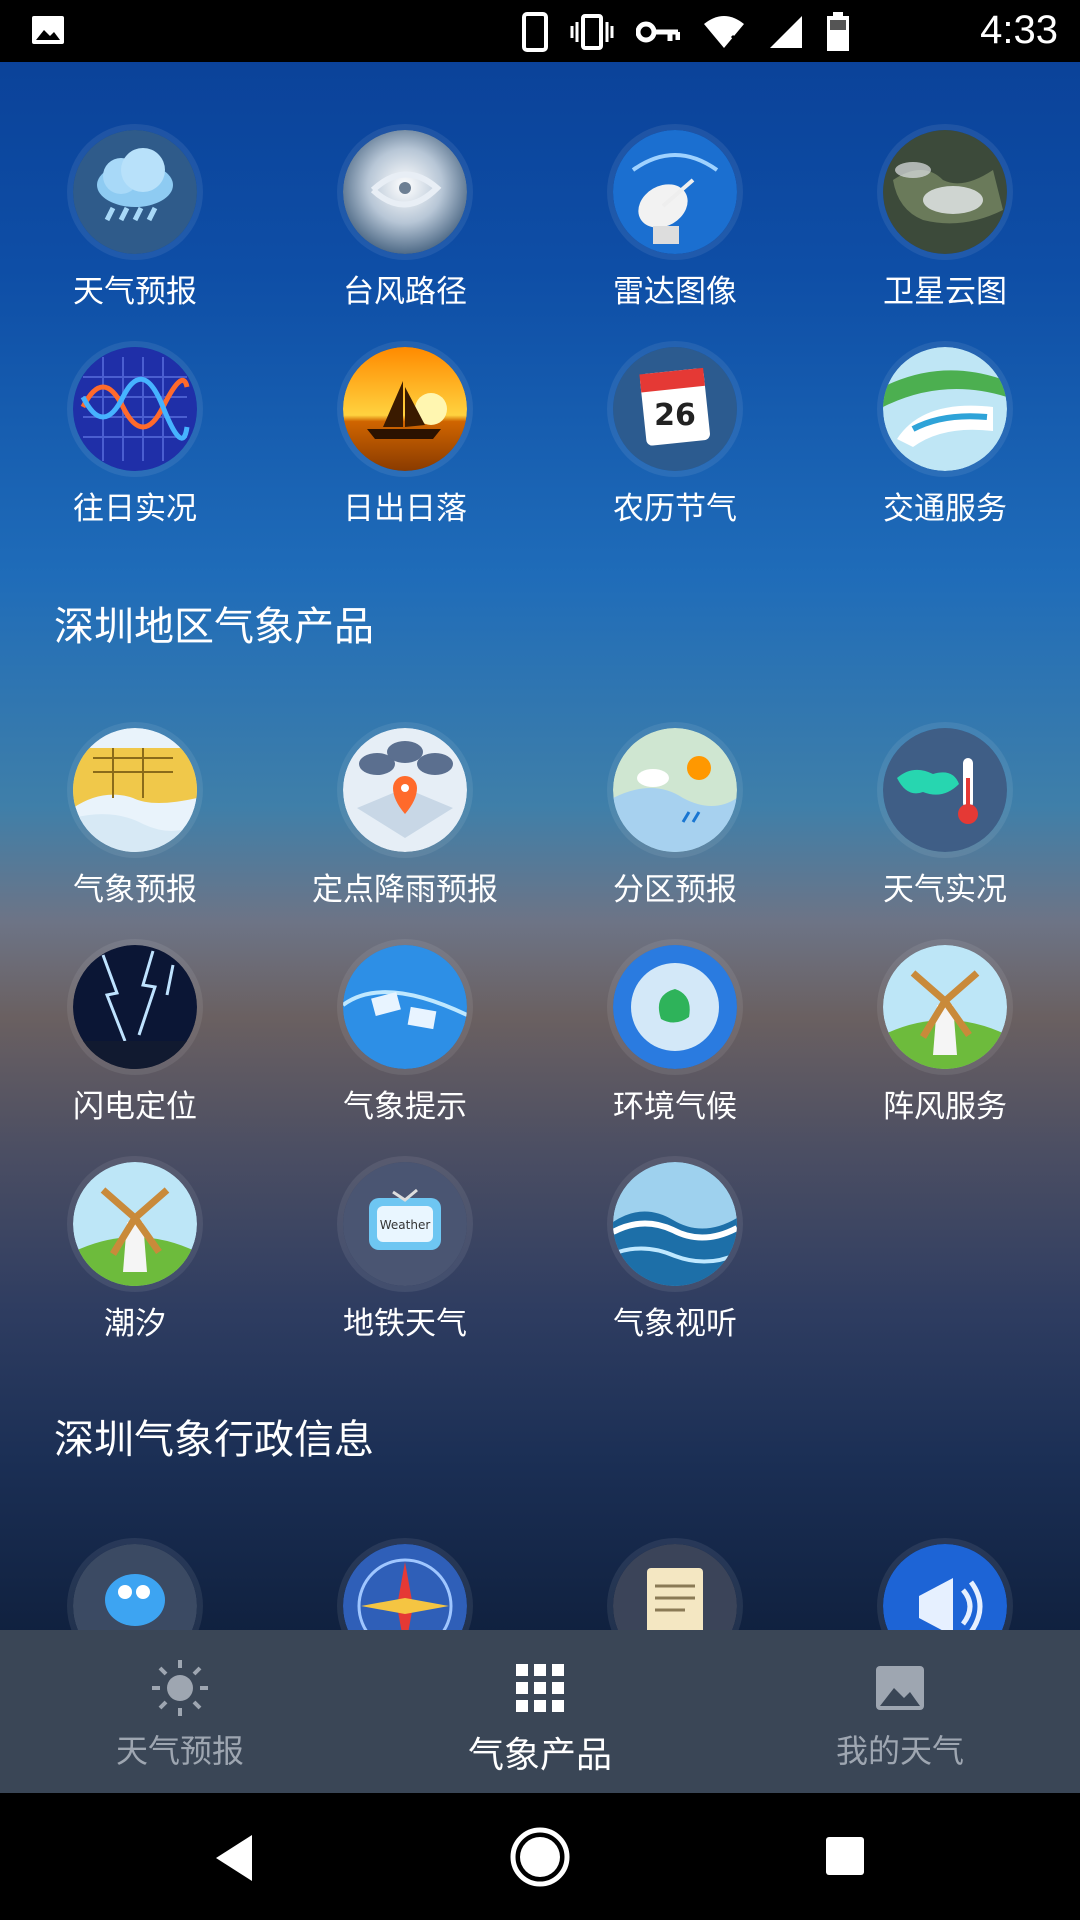 The image size is (1080, 1920). I want to click on lightning-icon, so click(135, 1007).